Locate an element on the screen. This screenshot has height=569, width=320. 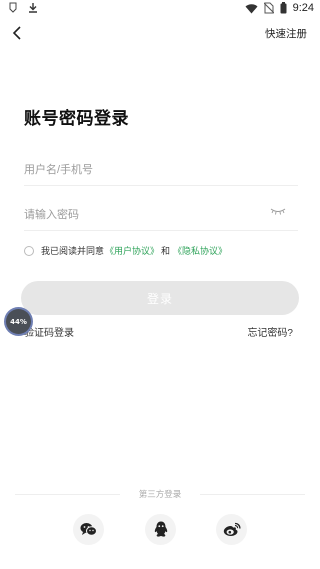
weibo-login-button is located at coordinates (231, 529).